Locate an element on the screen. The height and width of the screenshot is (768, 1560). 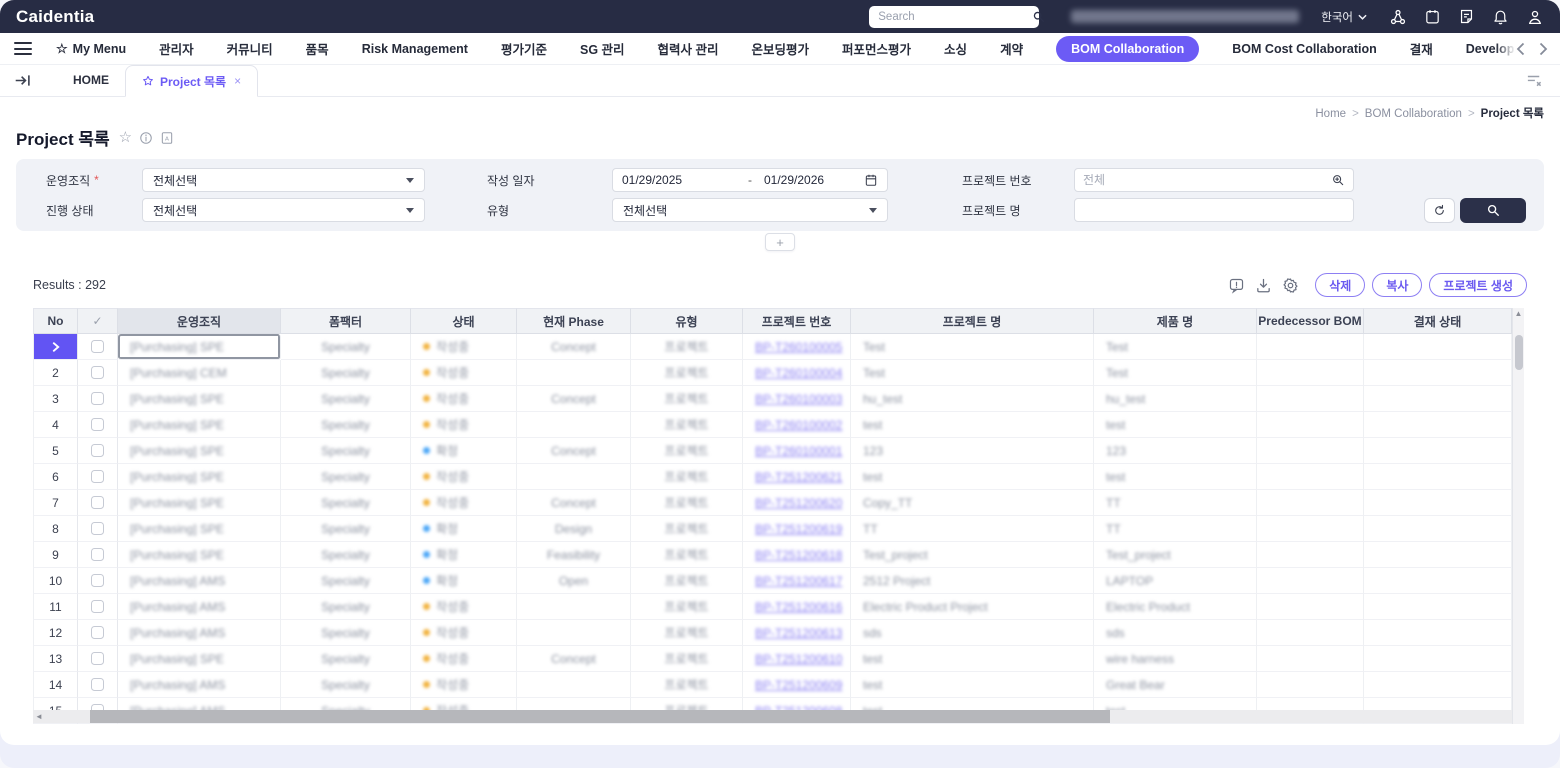
menu-item-bom-cost-collaboration: BOM Cost Collaboration is located at coordinates (1304, 49).